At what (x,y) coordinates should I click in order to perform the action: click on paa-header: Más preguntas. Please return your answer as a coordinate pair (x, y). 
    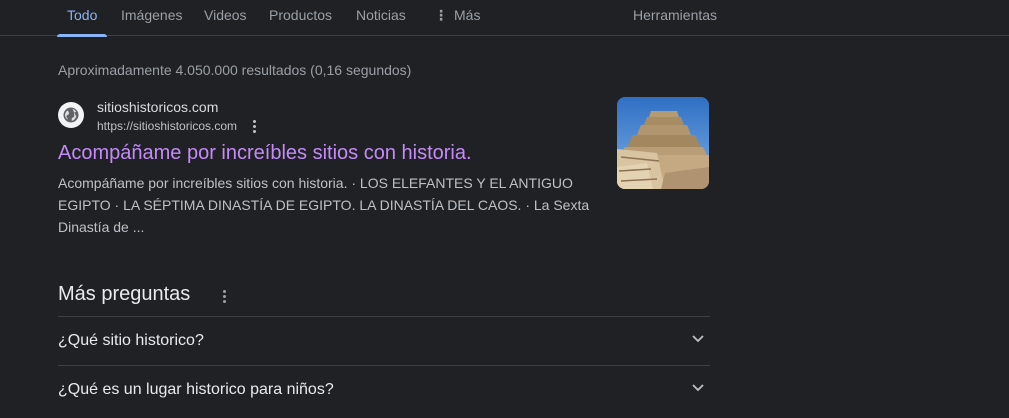
    Looking at the image, I should click on (384, 298).